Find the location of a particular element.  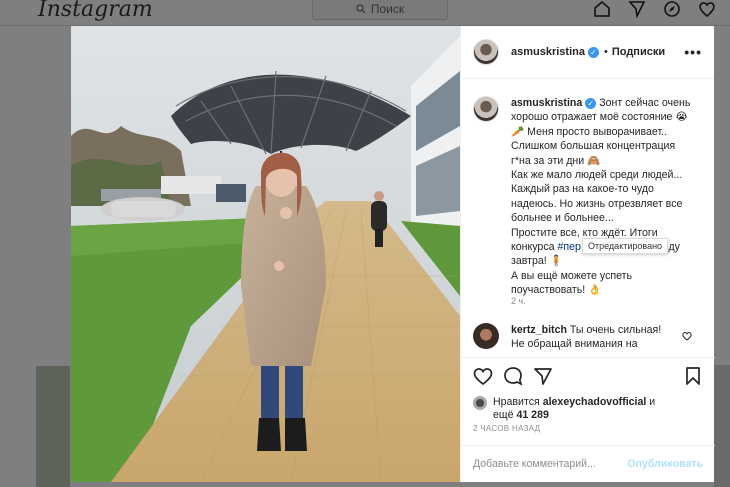

caption-line: Каждый раз на какое-то чудо is located at coordinates (582, 189).